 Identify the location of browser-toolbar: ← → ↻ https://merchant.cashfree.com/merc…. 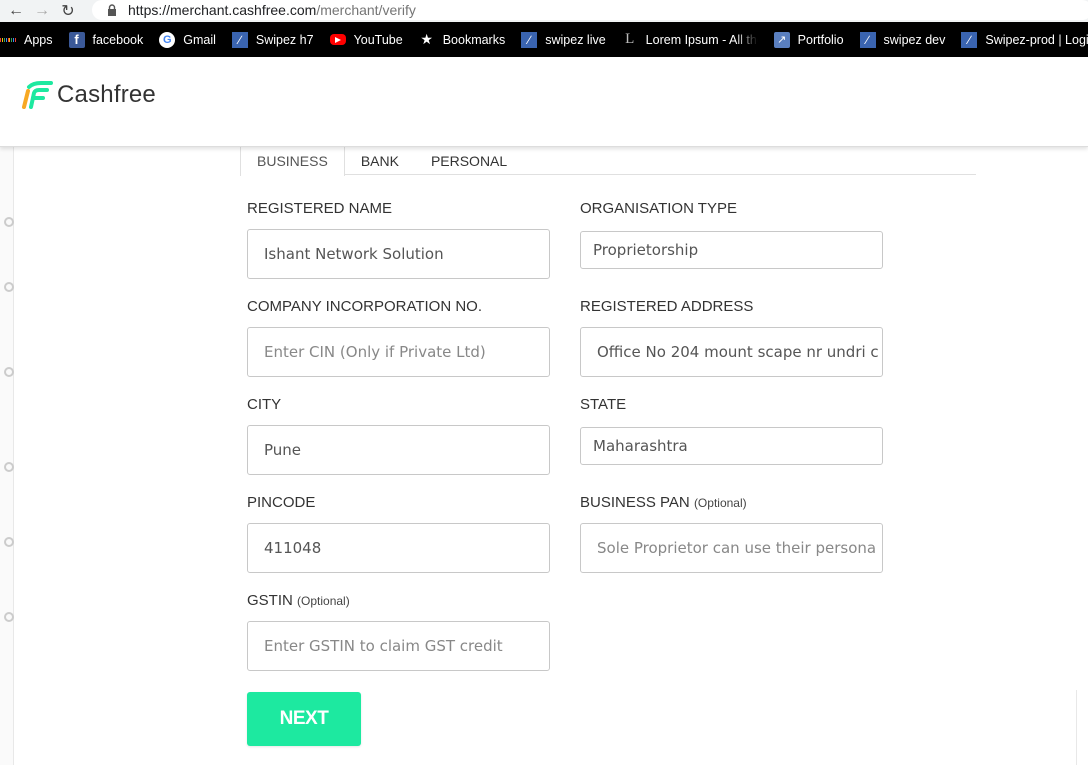
(544, 11).